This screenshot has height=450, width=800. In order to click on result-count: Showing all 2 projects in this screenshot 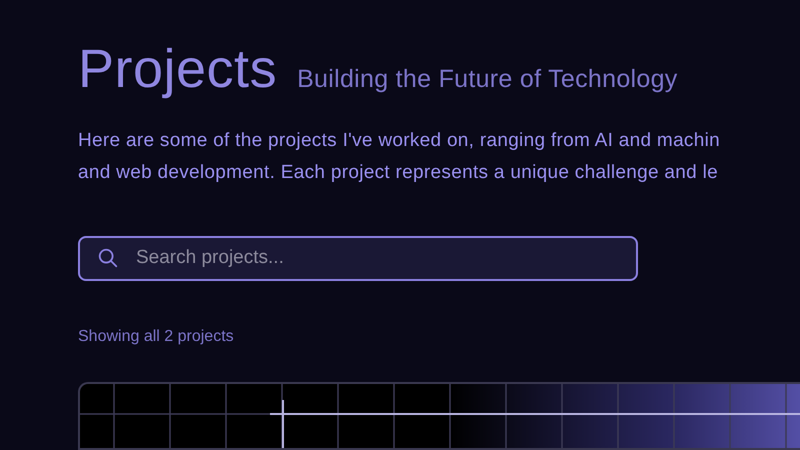, I will do `click(156, 337)`.